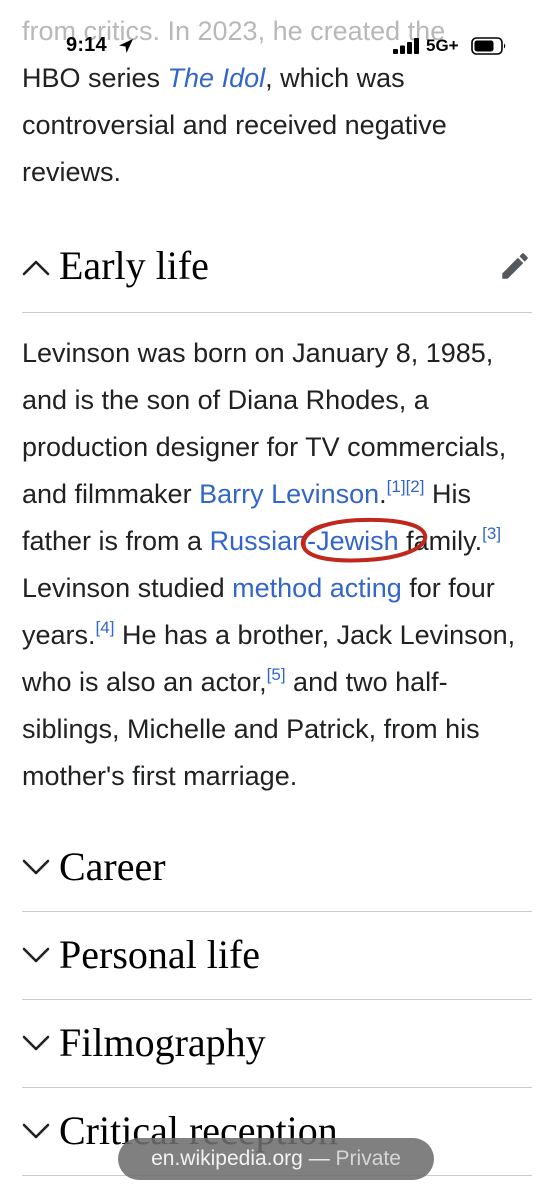 This screenshot has width=552, height=1200. I want to click on intro-line-4: reviews., so click(72, 172).